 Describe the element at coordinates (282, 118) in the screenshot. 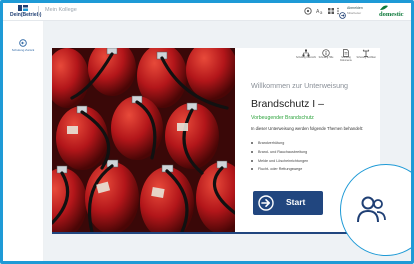

I see `course-subtitle: Vorbeugender Brandschutz` at that location.